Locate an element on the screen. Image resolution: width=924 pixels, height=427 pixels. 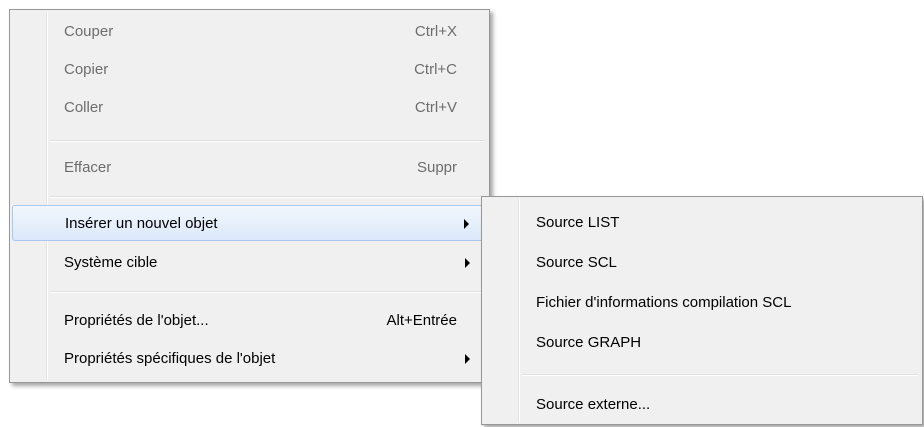
submenu-item-source-scl: Source SCL is located at coordinates (702, 263).